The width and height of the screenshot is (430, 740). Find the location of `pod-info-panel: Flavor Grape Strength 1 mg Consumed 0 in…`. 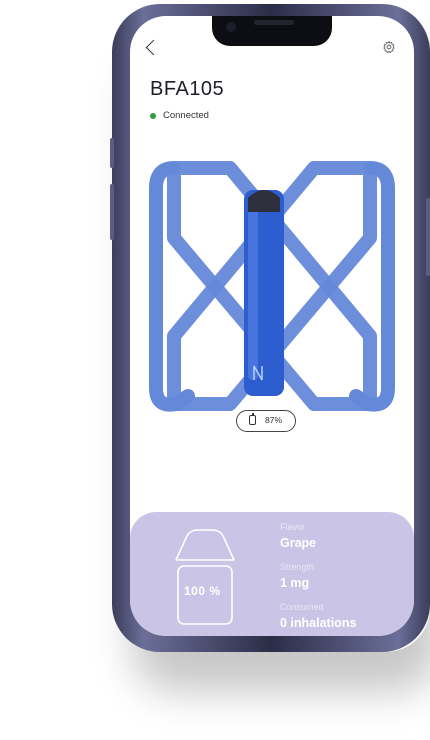

pod-info-panel: Flavor Grape Strength 1 mg Consumed 0 in… is located at coordinates (272, 574).